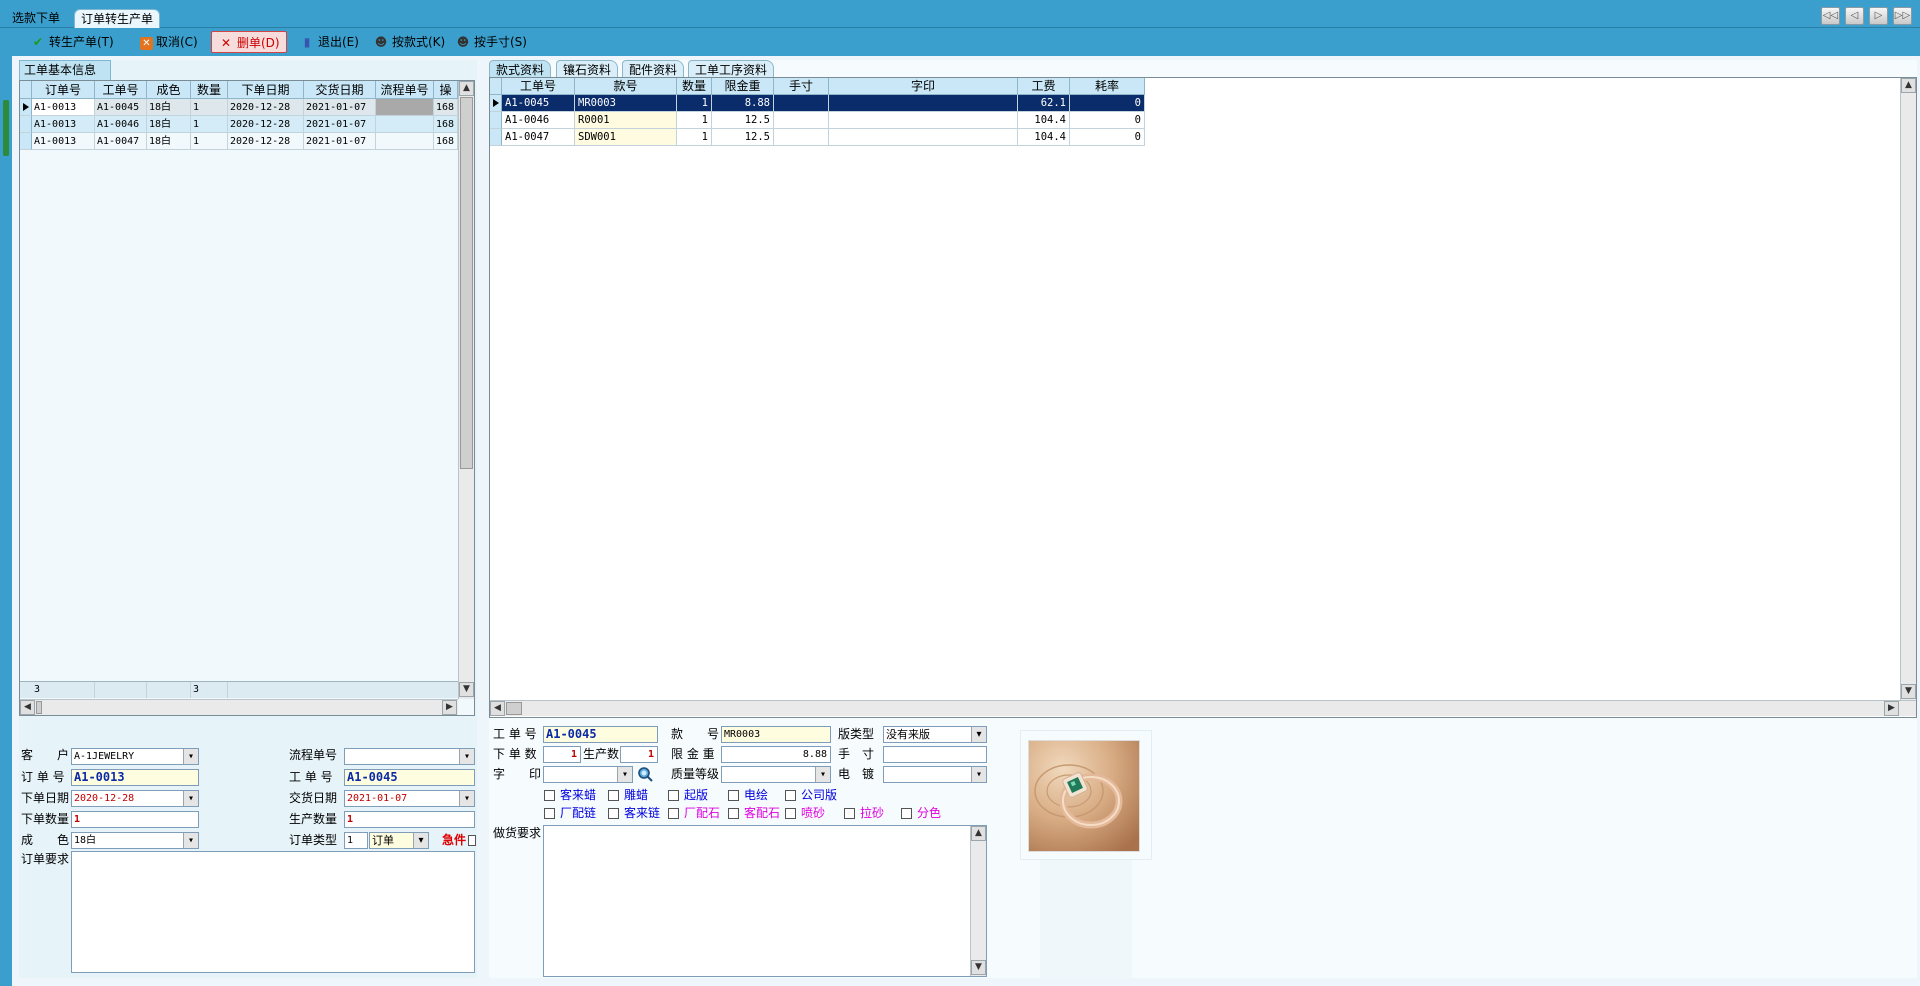 This screenshot has width=1920, height=986. What do you see at coordinates (6, 128) in the screenshot?
I see `edge-handle` at bounding box center [6, 128].